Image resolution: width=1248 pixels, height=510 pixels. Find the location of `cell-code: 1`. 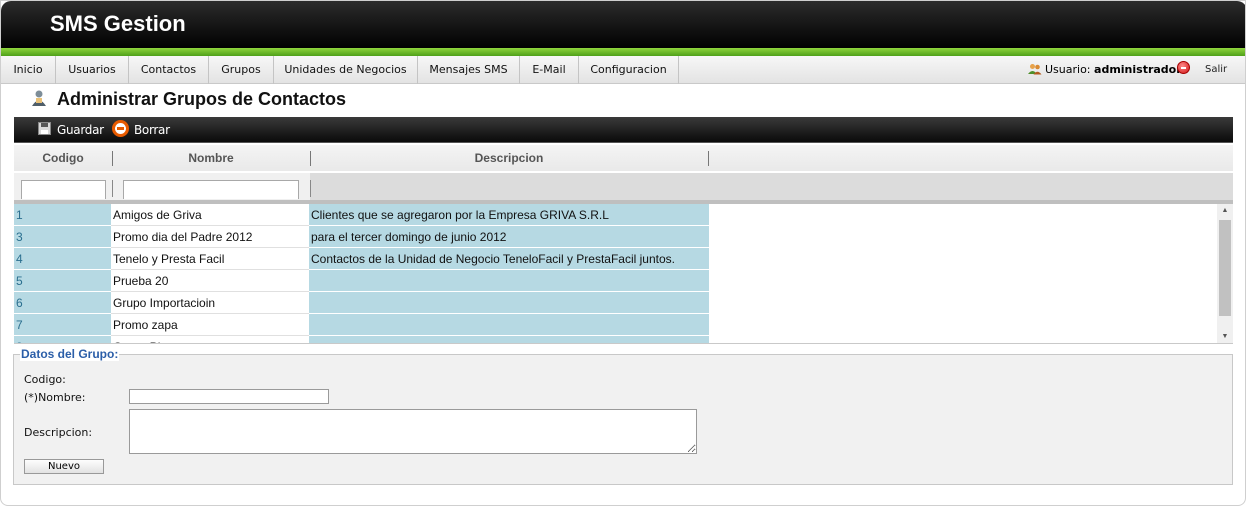

cell-code: 1 is located at coordinates (62, 215).